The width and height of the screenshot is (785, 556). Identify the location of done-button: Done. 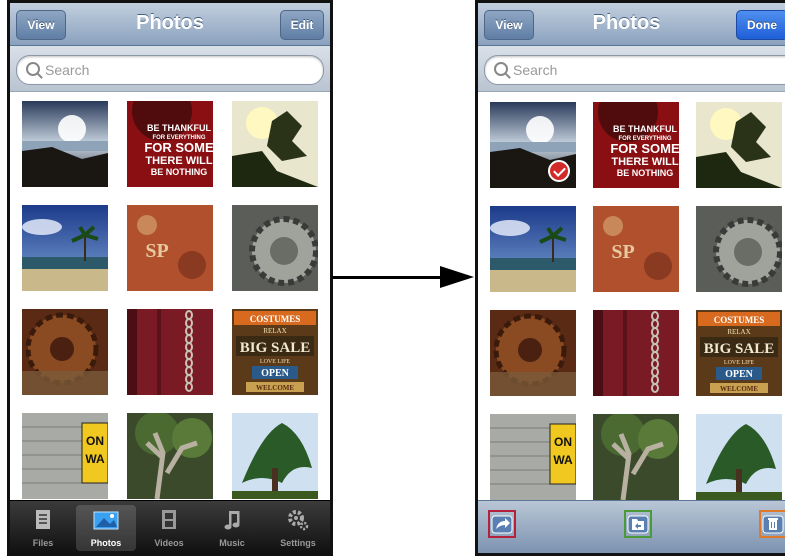
(760, 25).